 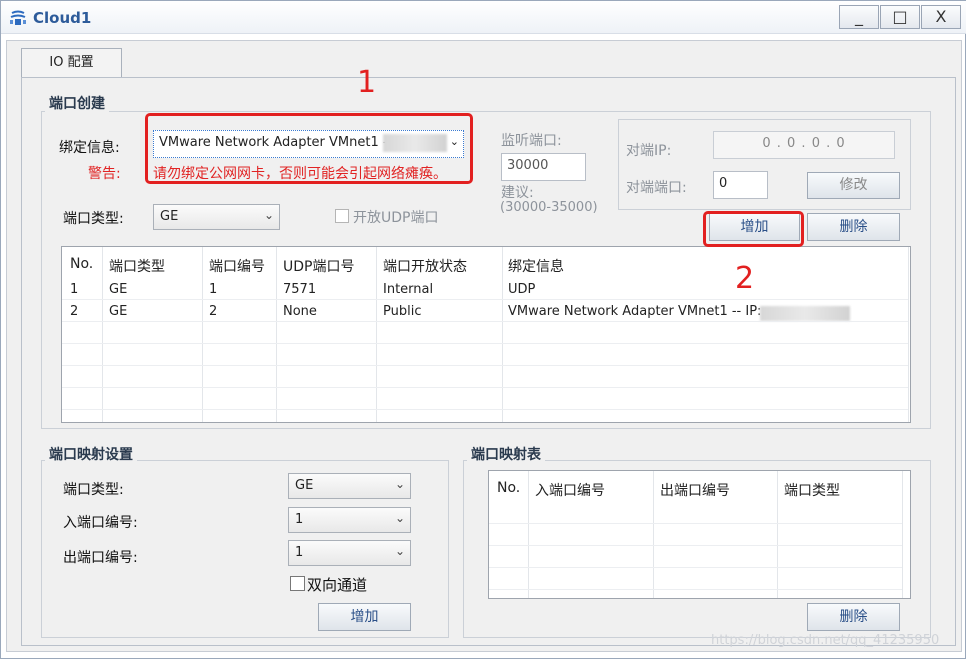 What do you see at coordinates (941, 17) in the screenshot?
I see `close-button: X` at bounding box center [941, 17].